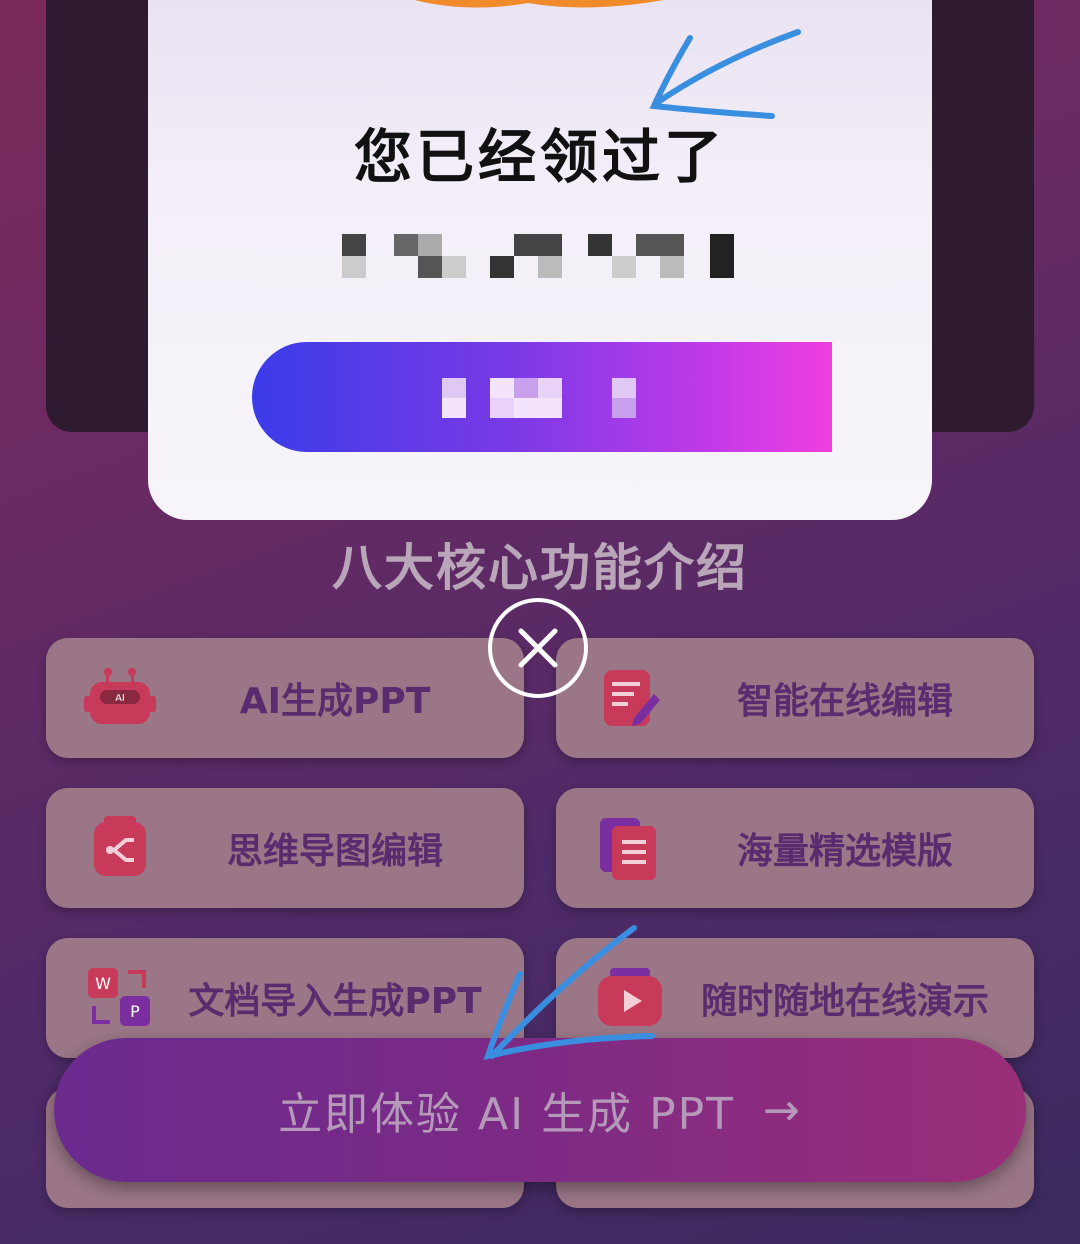 The height and width of the screenshot is (1244, 1080). Describe the element at coordinates (782, 1110) in the screenshot. I see `arrow-right-icon: →` at that location.